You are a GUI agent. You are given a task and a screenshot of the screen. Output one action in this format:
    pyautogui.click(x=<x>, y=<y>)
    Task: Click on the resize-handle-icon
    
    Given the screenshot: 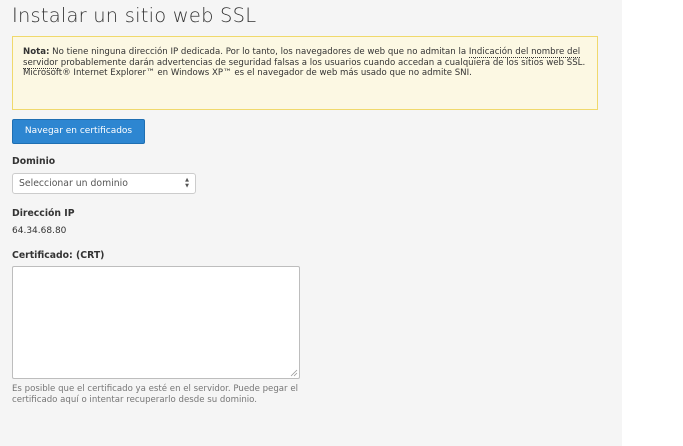 What is the action you would take?
    pyautogui.click(x=294, y=373)
    